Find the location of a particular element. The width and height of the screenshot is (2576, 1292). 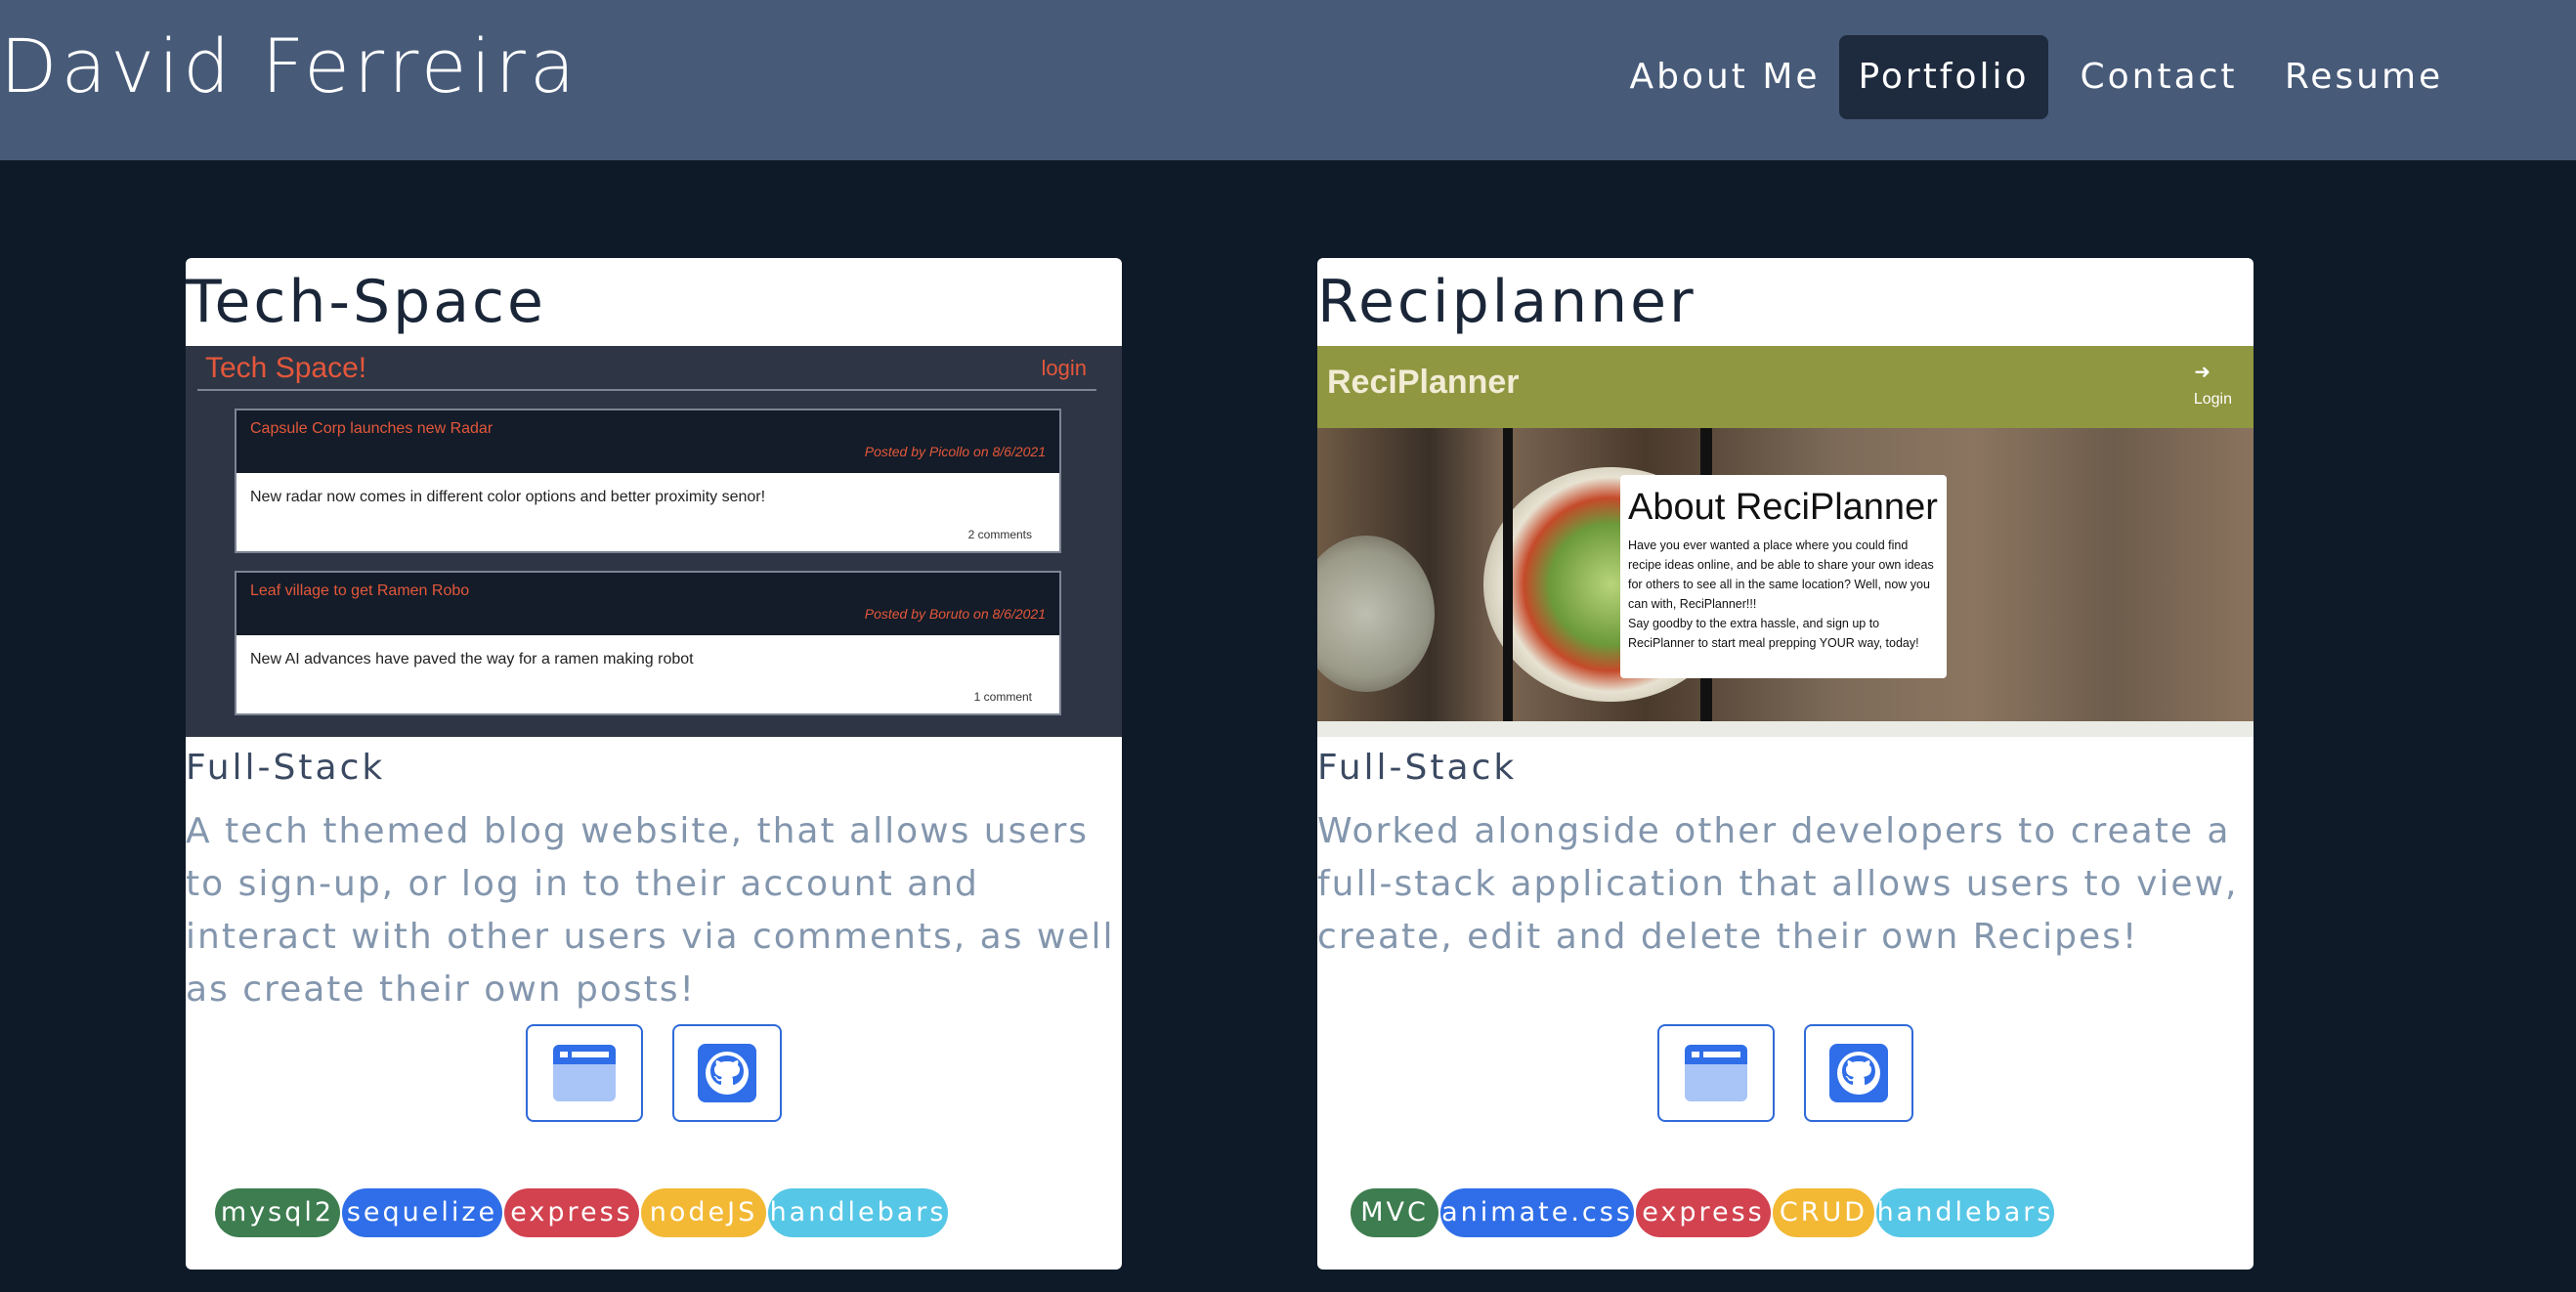

preview-login-link: Login is located at coordinates (2213, 399).